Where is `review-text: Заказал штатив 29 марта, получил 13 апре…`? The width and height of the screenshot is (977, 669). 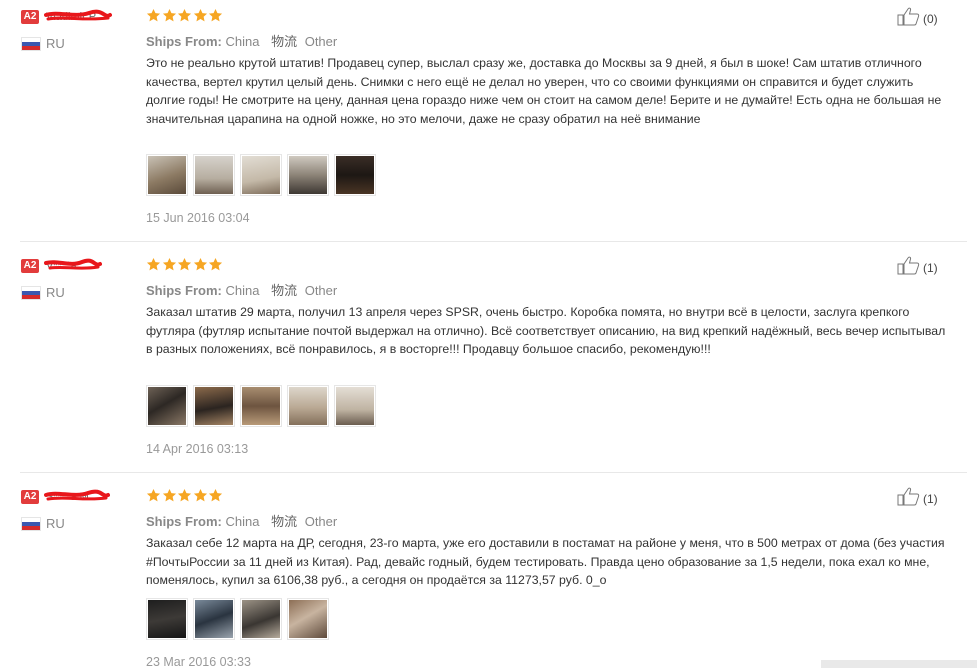 review-text: Заказал штатив 29 марта, получил 13 апре… is located at coordinates (546, 330).